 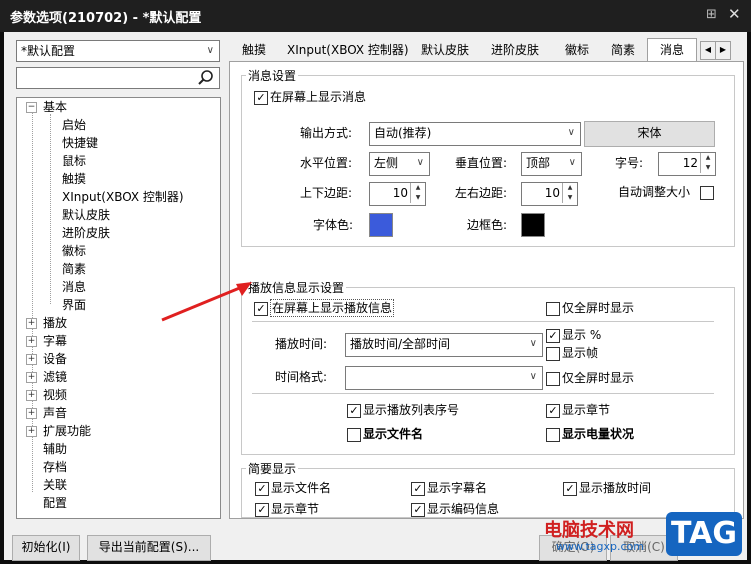 What do you see at coordinates (577, 50) in the screenshot?
I see `tab-logo: 徽标` at bounding box center [577, 50].